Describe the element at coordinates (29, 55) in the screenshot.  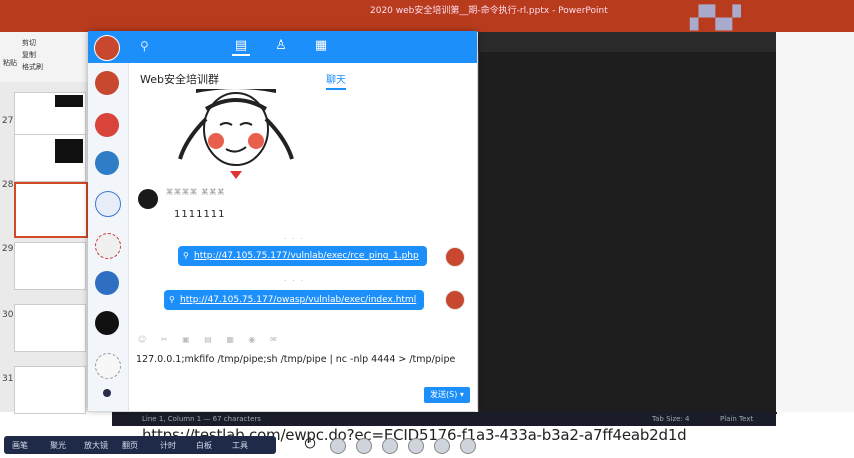
I see `ribbon-copy: 复制` at that location.